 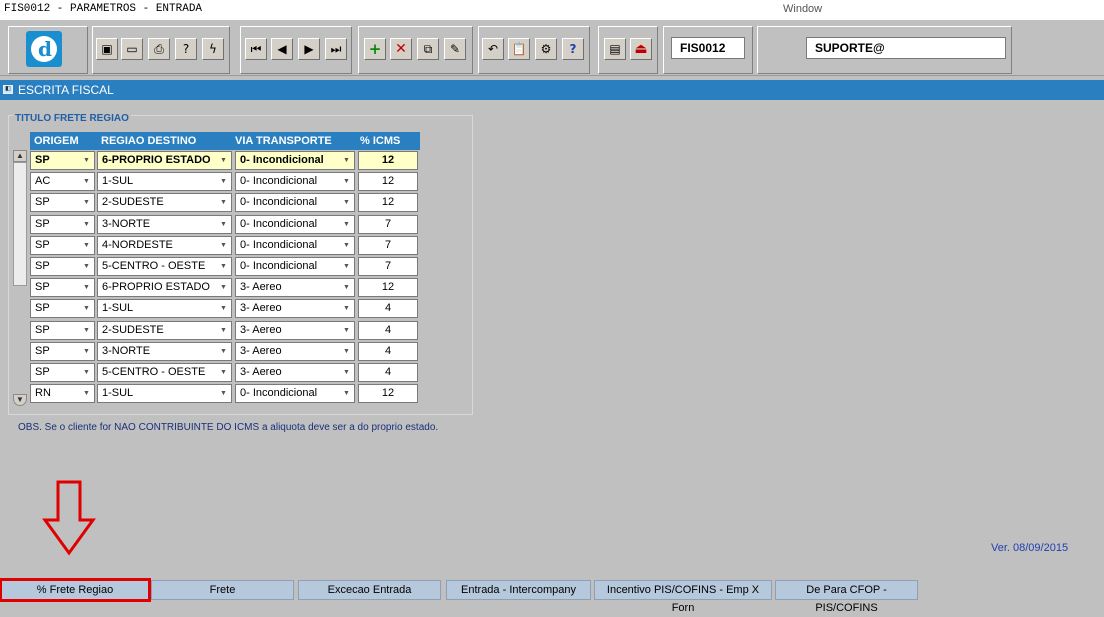 I want to click on execute-query-icon: ϟ, so click(x=213, y=49).